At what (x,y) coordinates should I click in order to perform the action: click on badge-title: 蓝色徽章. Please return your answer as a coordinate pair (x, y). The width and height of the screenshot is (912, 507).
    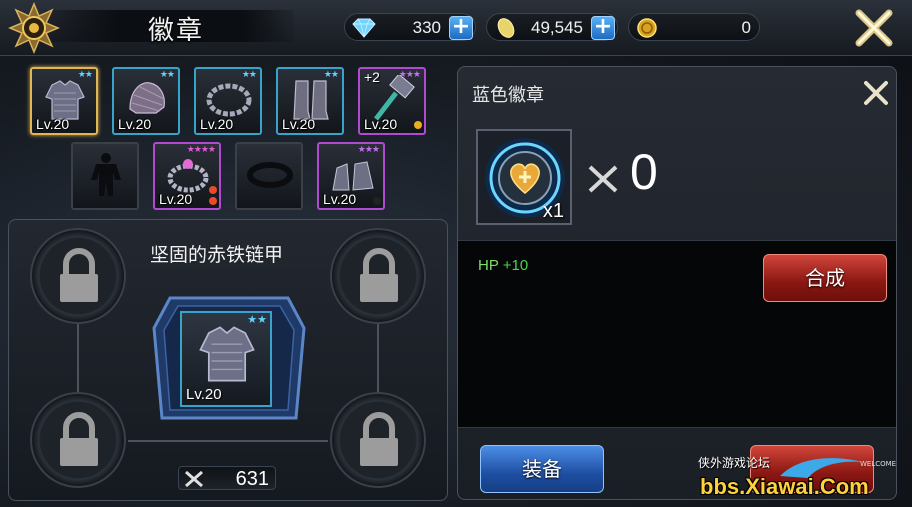
    Looking at the image, I should click on (508, 95).